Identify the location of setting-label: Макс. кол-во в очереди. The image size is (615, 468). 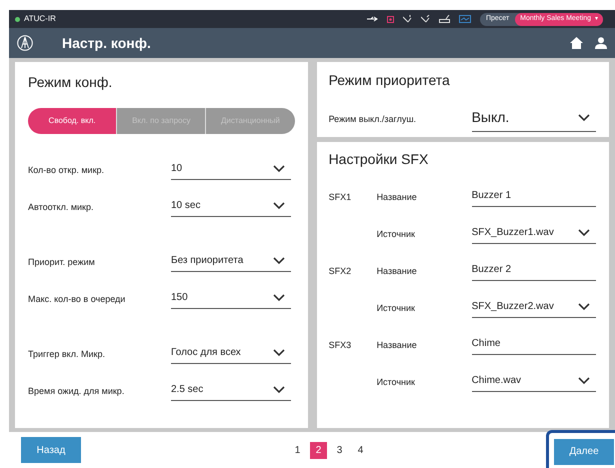
(77, 299).